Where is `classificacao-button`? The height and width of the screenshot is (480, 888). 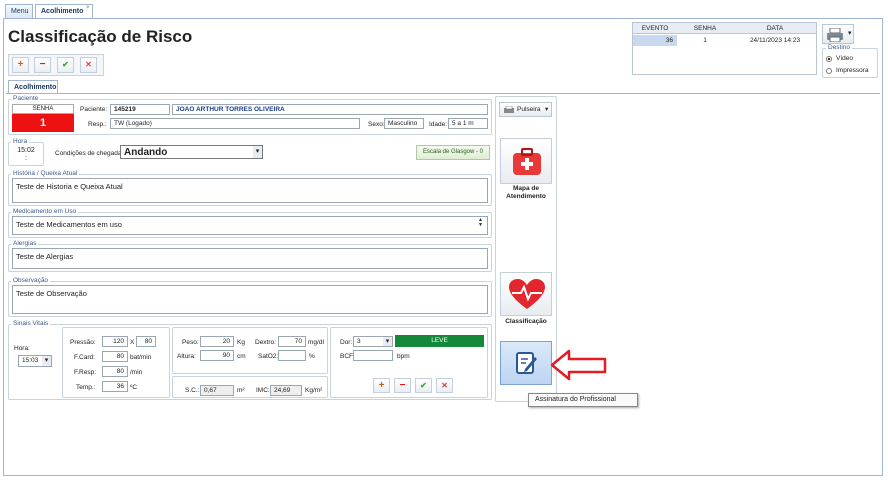 classificacao-button is located at coordinates (526, 294).